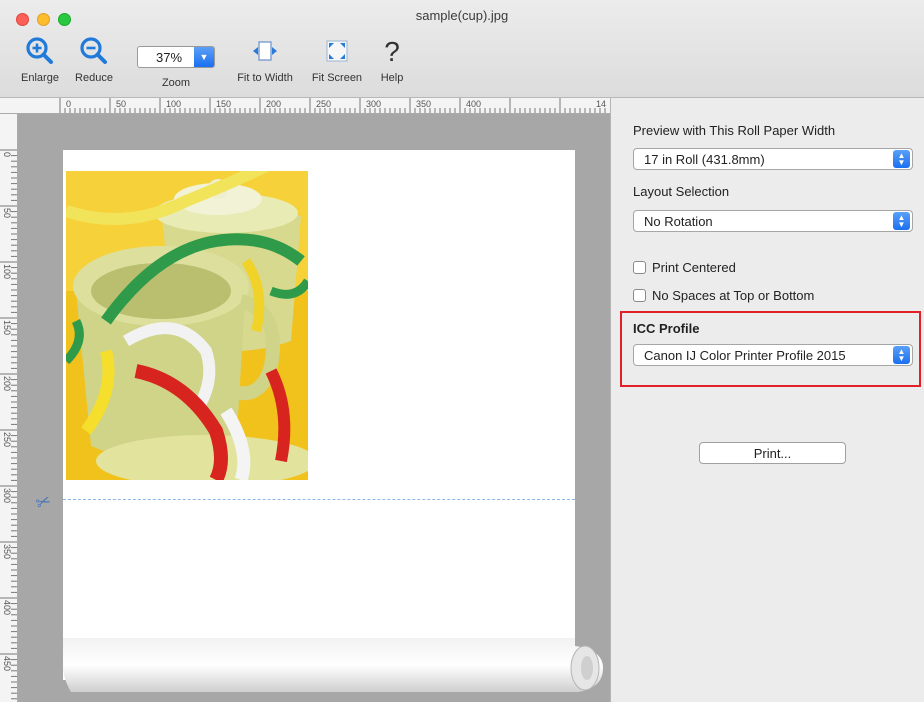  I want to click on ruler-h-label: 150, so click(224, 104).